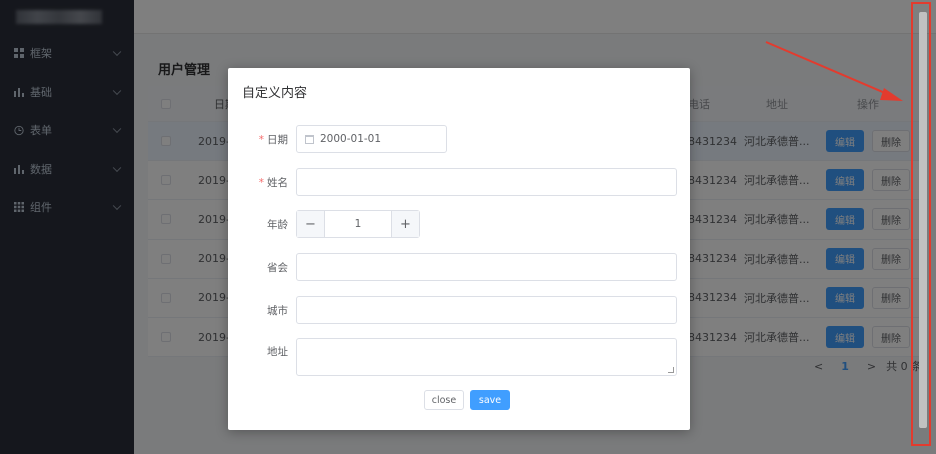 Image resolution: width=936 pixels, height=454 pixels. What do you see at coordinates (486, 182) in the screenshot?
I see `name-input` at bounding box center [486, 182].